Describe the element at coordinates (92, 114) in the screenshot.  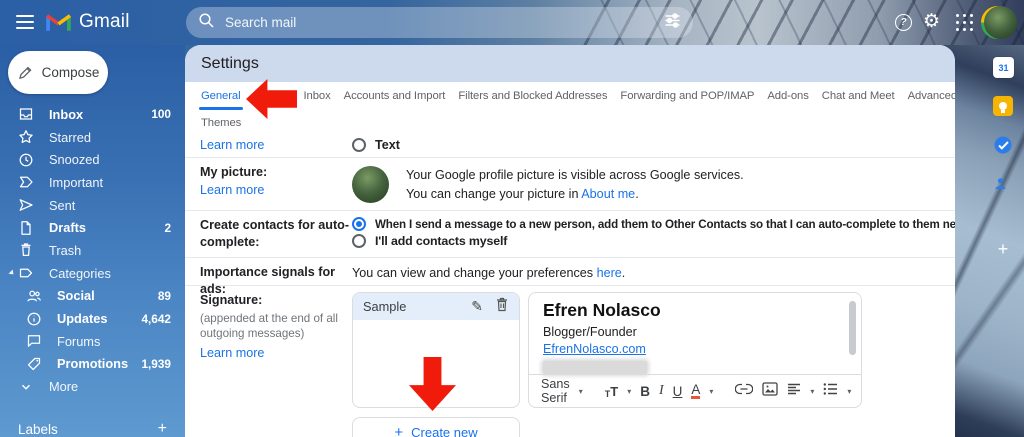
I see `sidebar-item-inbox: Inbox 100` at that location.